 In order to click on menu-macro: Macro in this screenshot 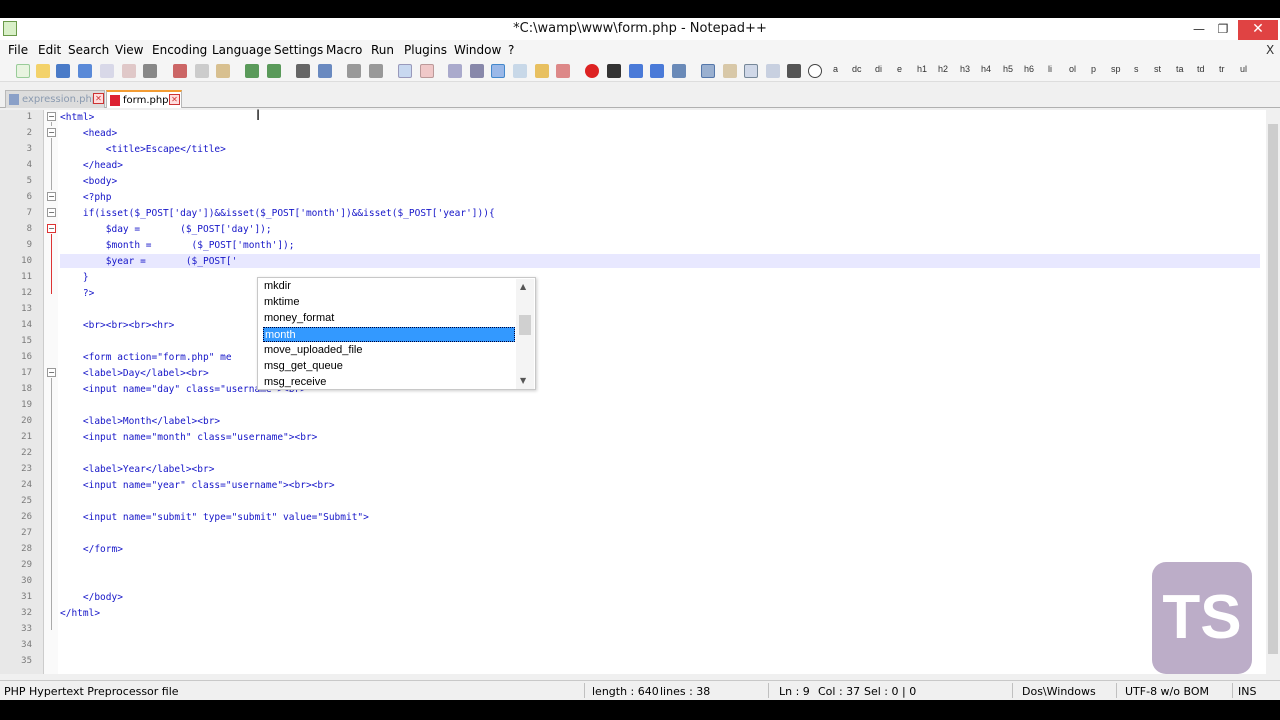, I will do `click(344, 50)`.